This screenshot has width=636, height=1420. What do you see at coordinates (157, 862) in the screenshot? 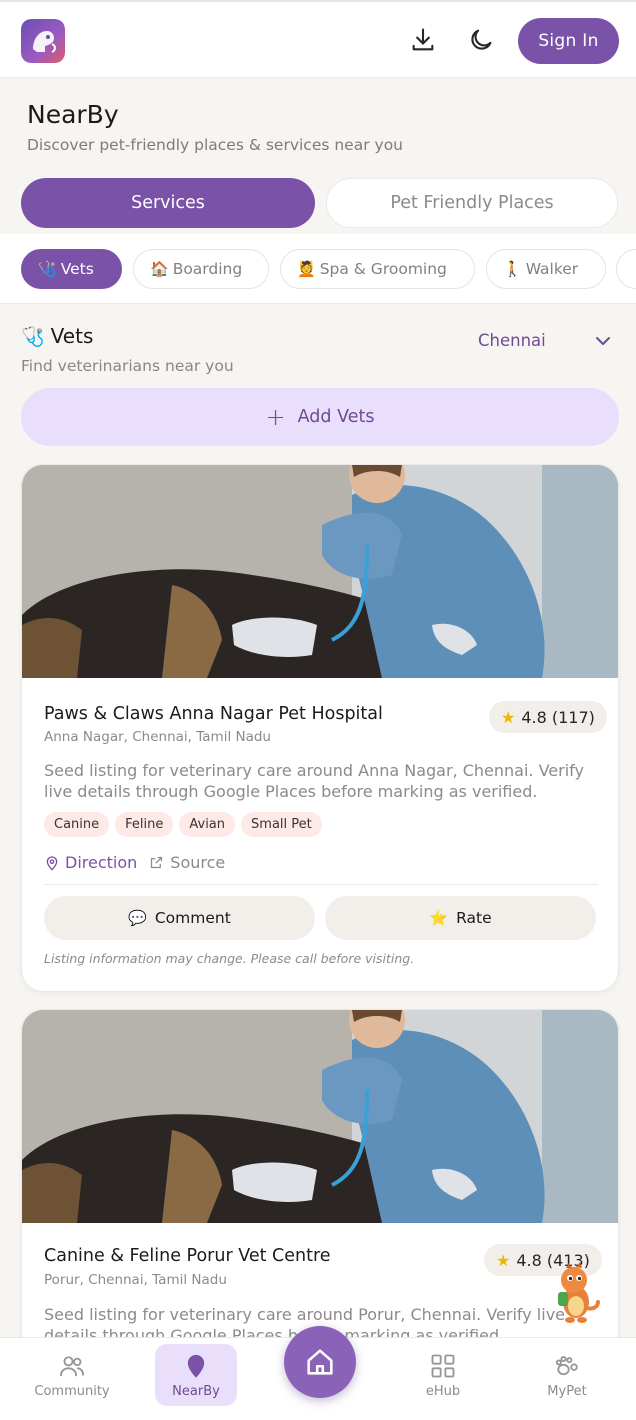
I see `external-link-icon` at bounding box center [157, 862].